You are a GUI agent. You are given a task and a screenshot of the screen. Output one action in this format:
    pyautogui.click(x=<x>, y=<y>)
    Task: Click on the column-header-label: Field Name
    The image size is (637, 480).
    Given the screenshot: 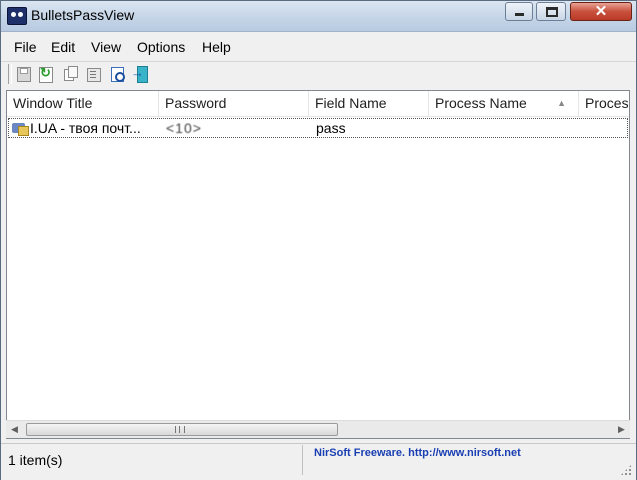 What is the action you would take?
    pyautogui.click(x=351, y=103)
    